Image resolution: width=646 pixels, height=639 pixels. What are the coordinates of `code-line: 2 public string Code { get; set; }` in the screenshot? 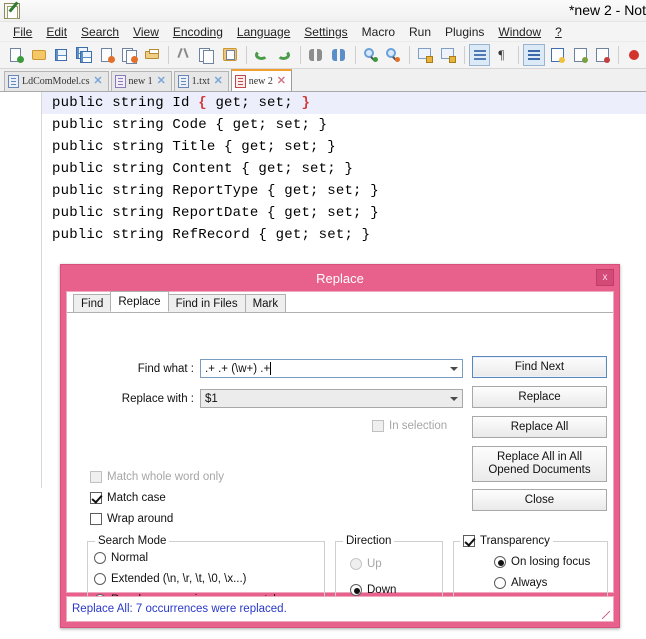 It's located at (323, 125).